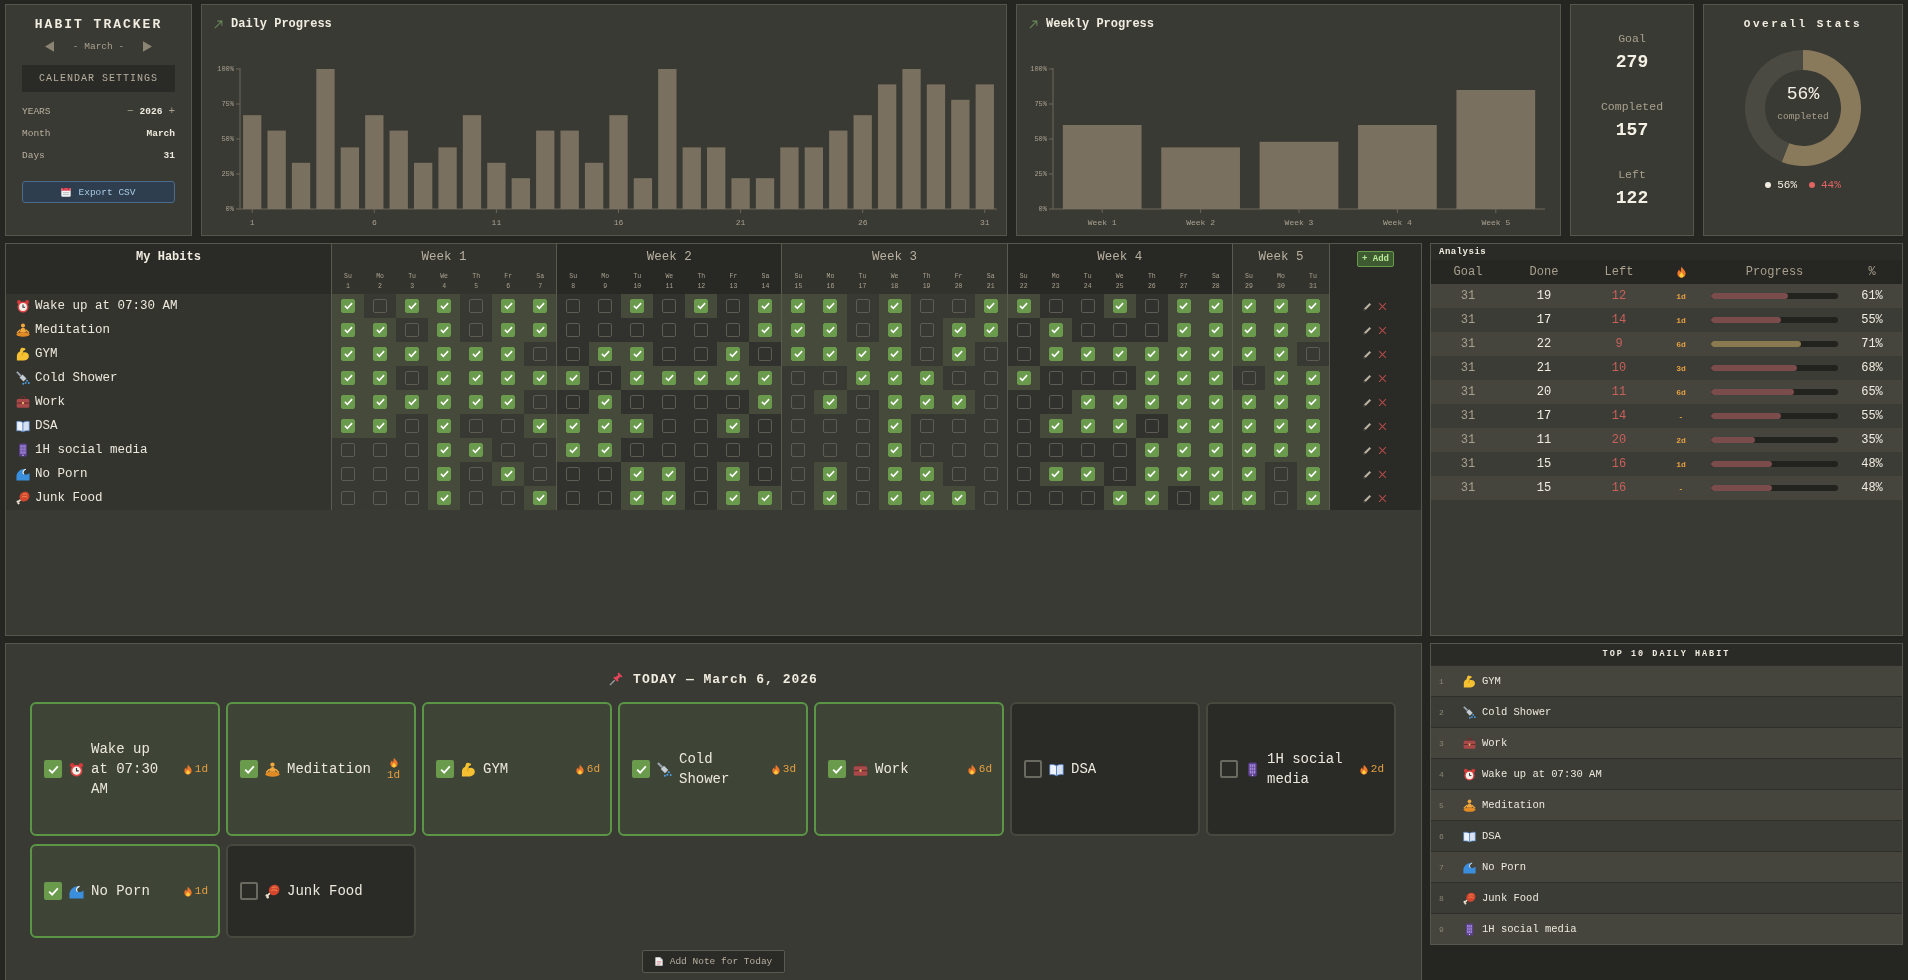 The image size is (1908, 980). Describe the element at coordinates (517, 769) in the screenshot. I see `habit-card: GYM 6d` at that location.